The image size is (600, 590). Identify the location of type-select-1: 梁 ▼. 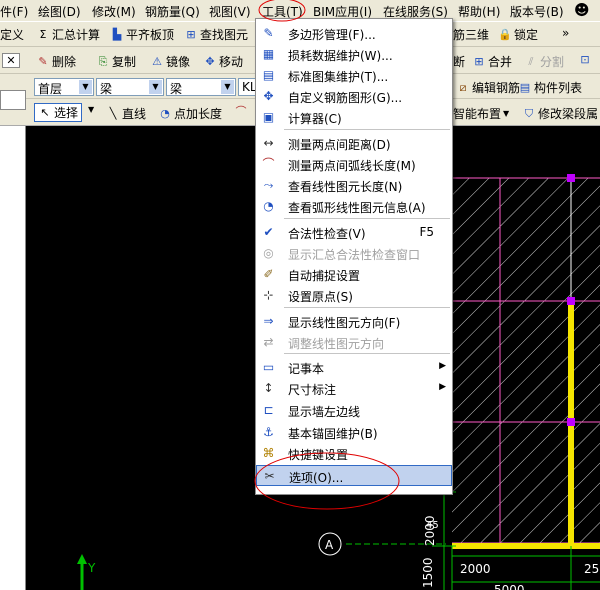
(130, 87).